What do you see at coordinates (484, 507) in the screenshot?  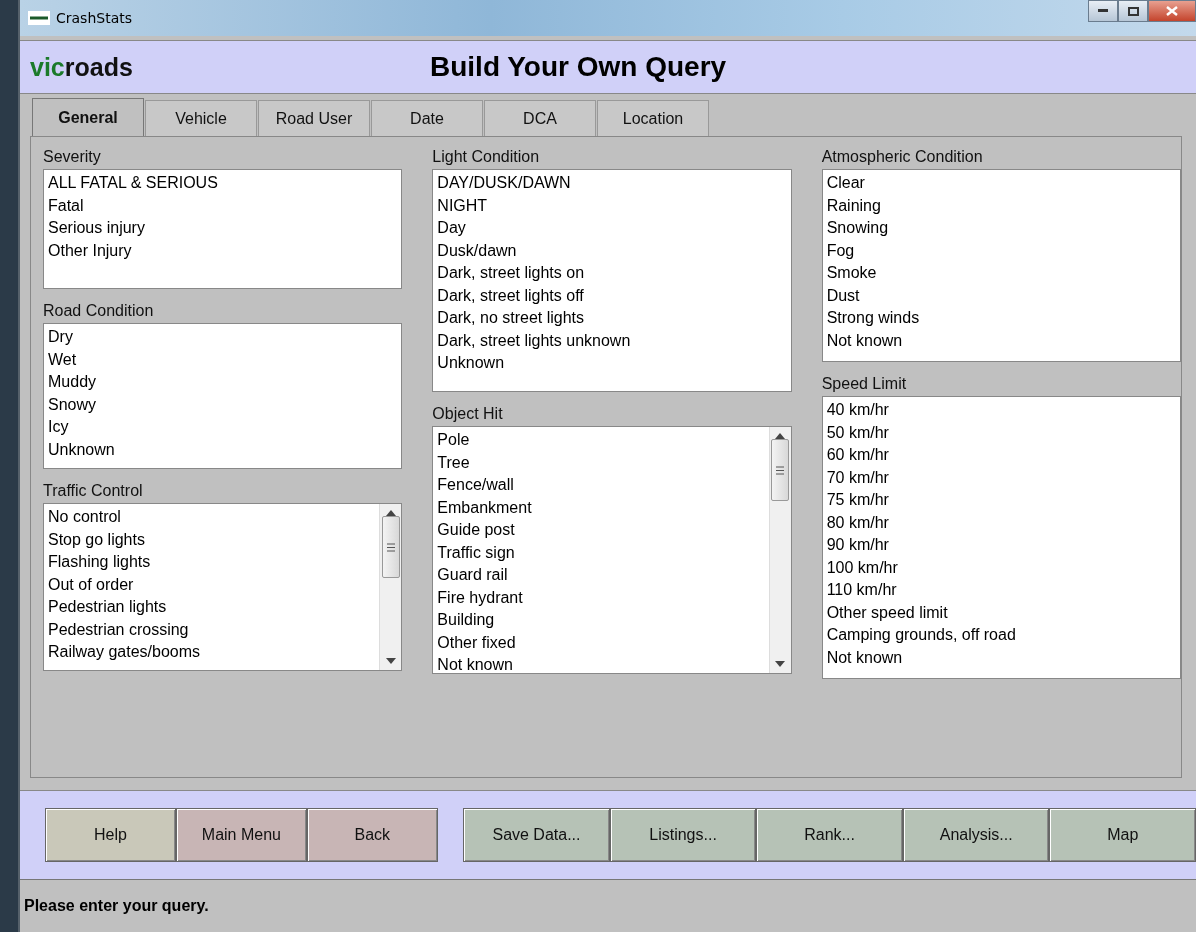 I see `list-item: Embankment` at bounding box center [484, 507].